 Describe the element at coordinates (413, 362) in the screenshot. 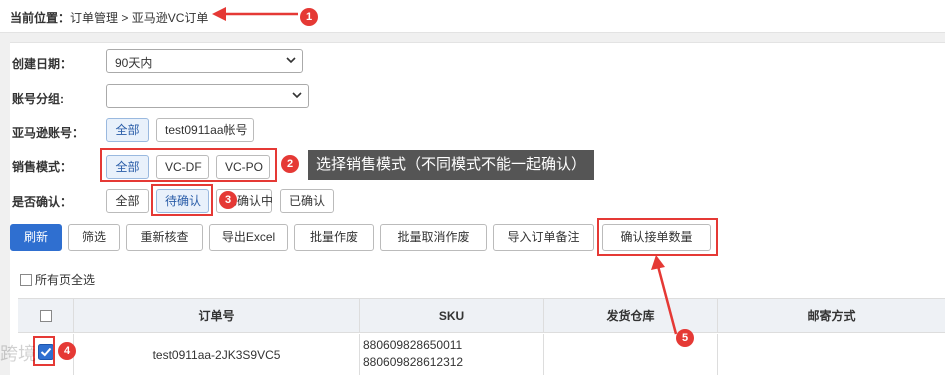

I see `sku-value-2: 880609828612312` at that location.